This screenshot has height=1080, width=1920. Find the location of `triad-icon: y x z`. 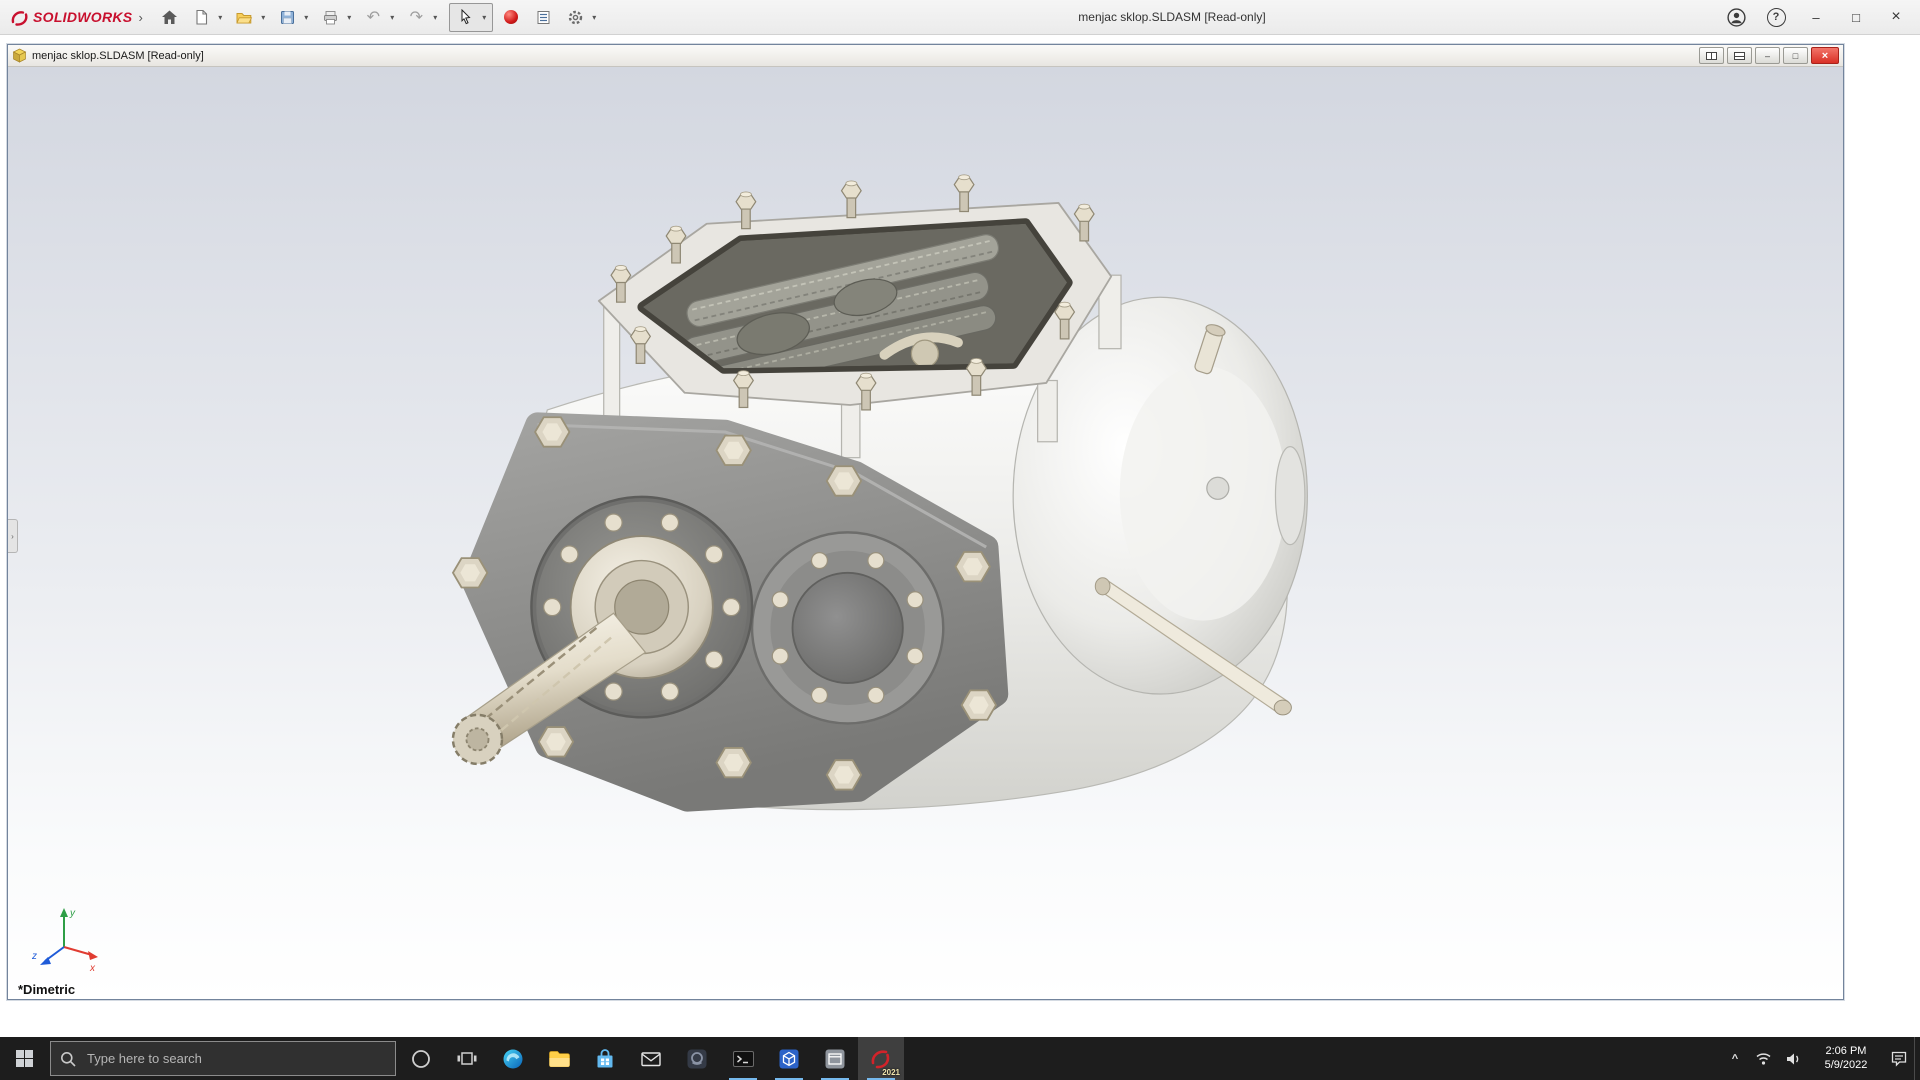

triad-icon: y x z is located at coordinates (64, 941).